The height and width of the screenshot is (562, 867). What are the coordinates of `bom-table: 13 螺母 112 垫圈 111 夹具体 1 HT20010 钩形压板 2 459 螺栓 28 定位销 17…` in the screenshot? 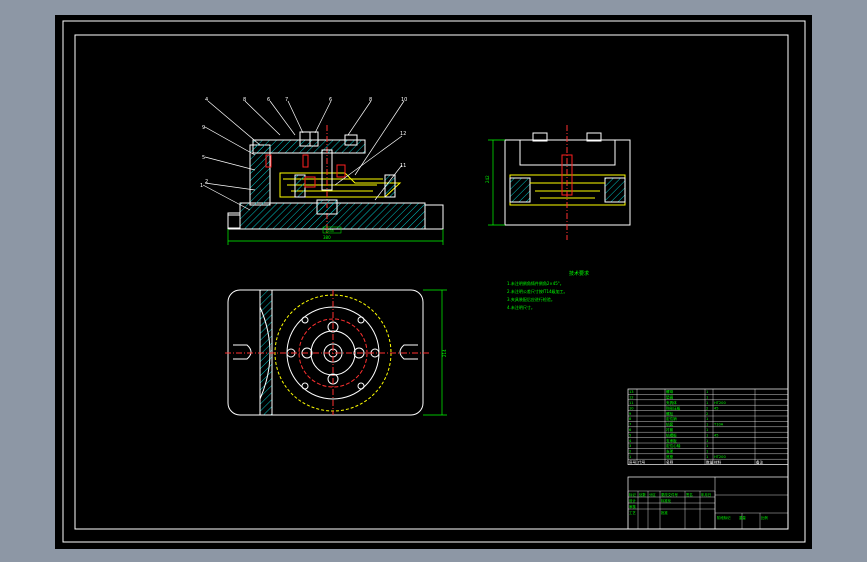 It's located at (708, 426).